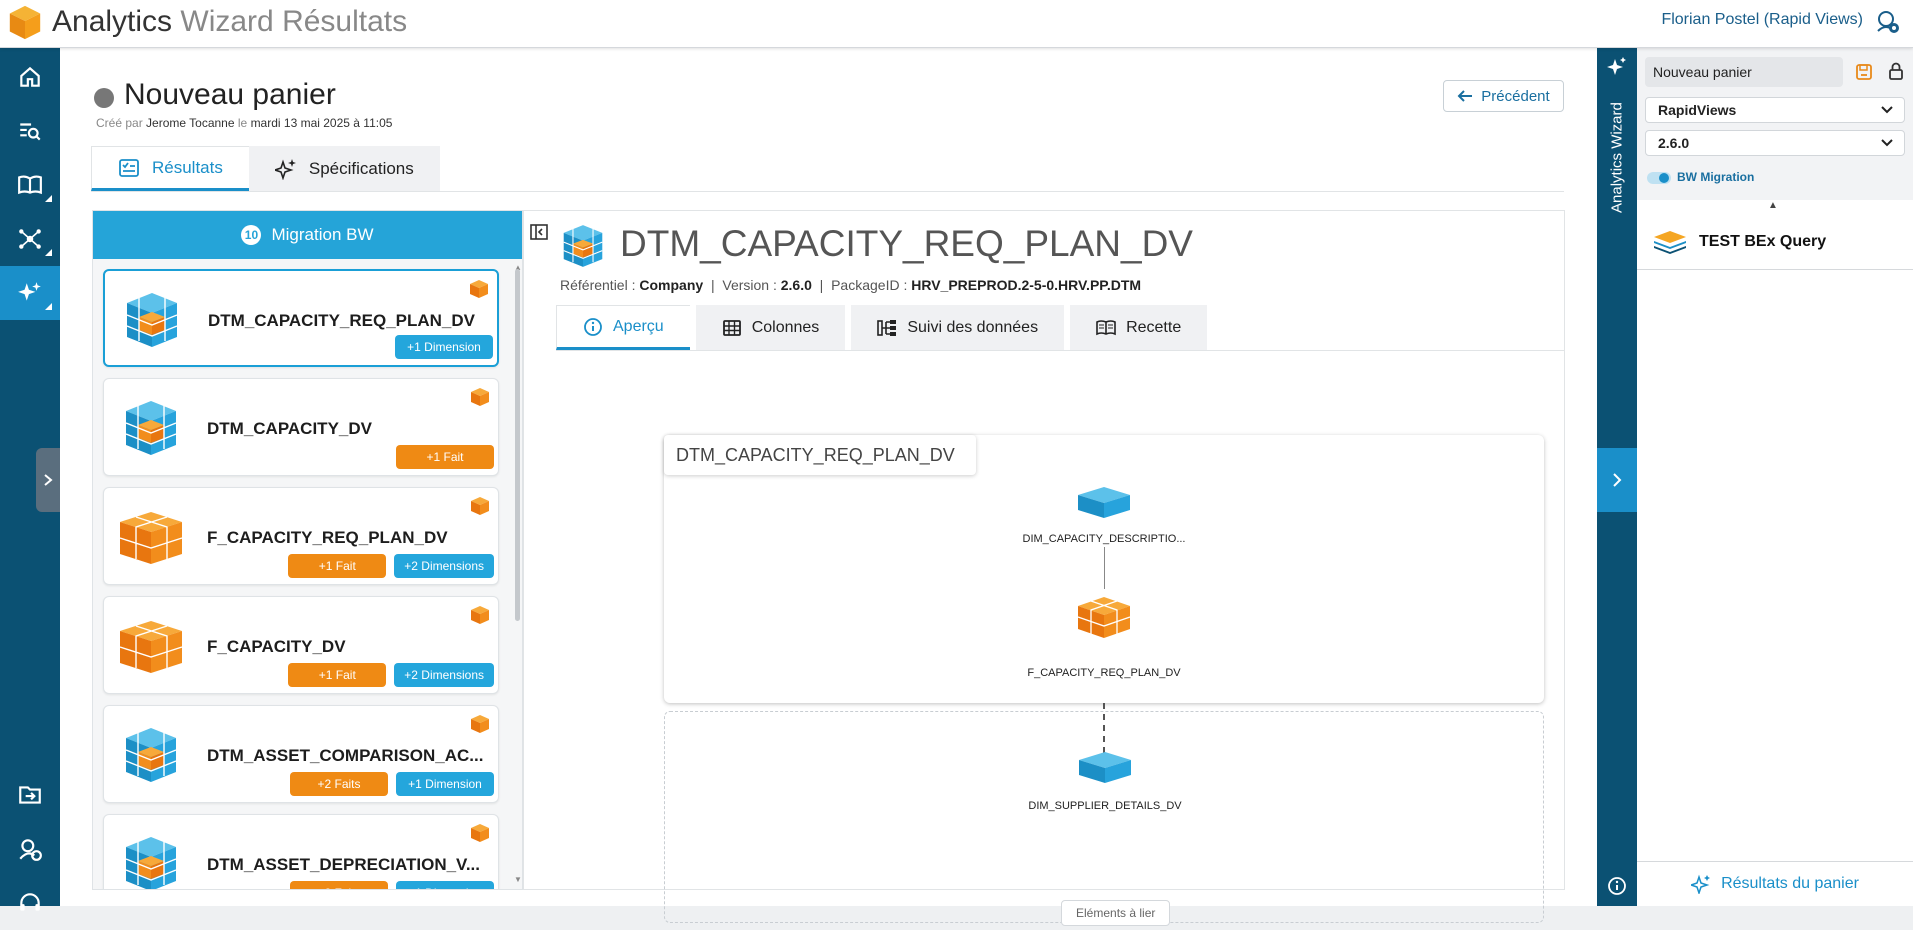  Describe the element at coordinates (1104, 568) in the screenshot. I see `edge-line` at that location.